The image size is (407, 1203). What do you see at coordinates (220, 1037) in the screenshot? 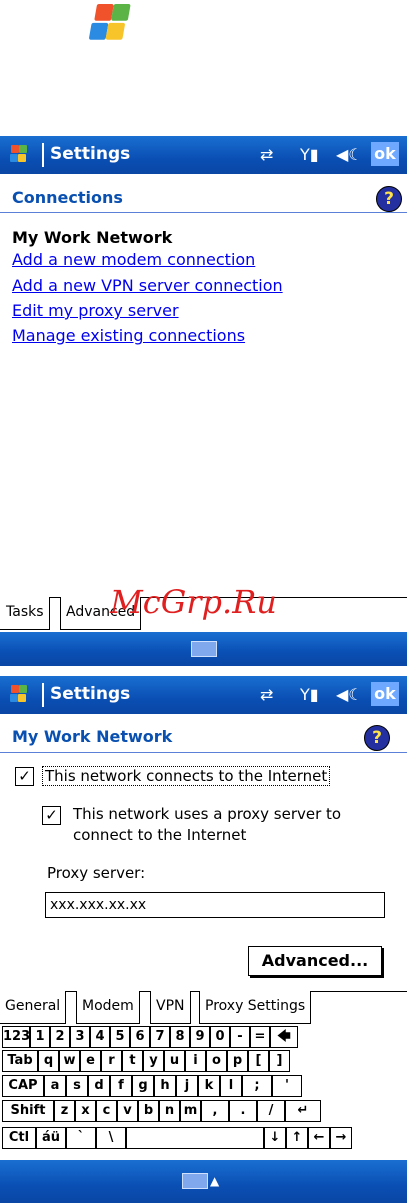
I see `key-0-10: 0` at bounding box center [220, 1037].